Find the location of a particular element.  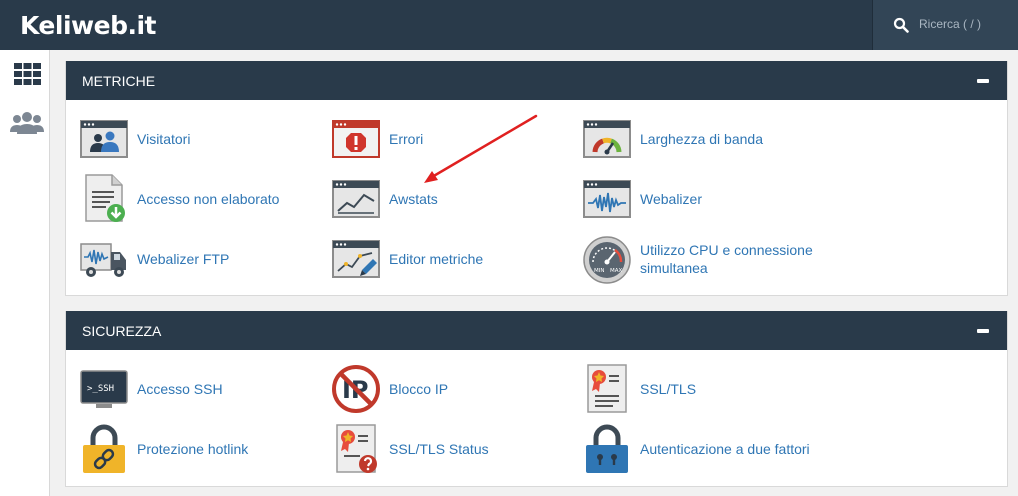

ip-block-icon: IP is located at coordinates (356, 389).